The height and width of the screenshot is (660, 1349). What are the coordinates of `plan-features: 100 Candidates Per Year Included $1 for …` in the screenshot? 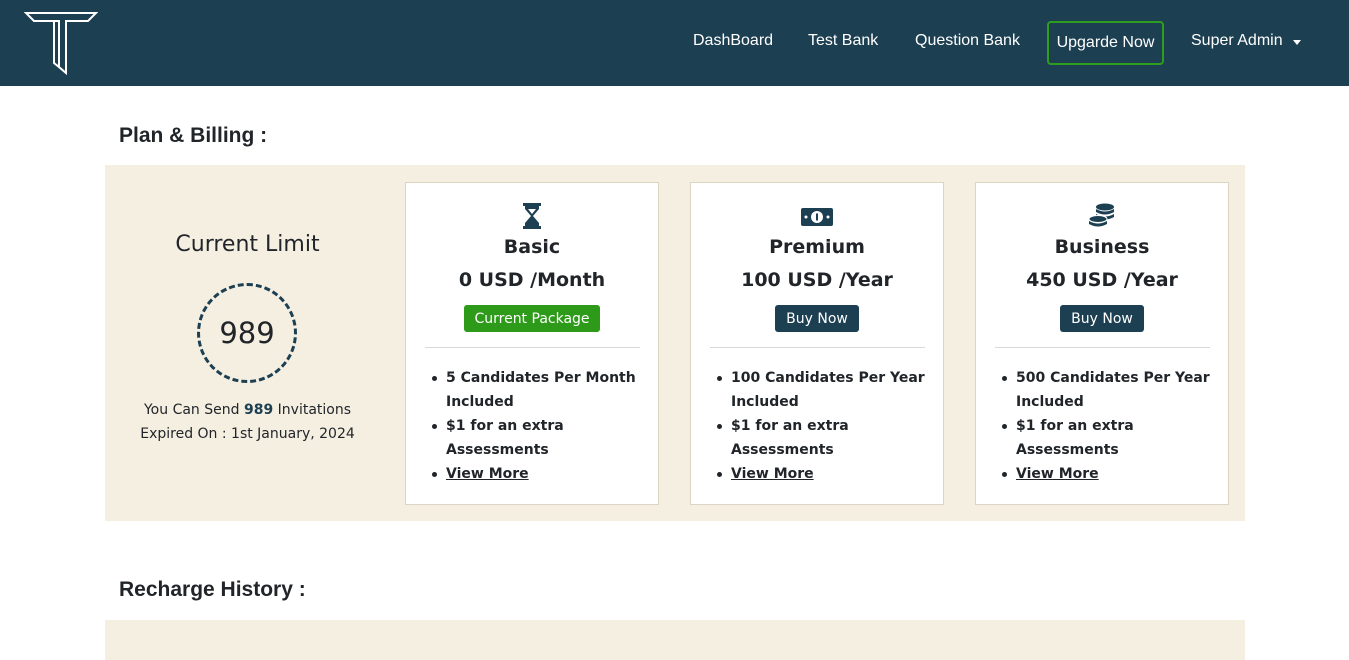 It's located at (818, 426).